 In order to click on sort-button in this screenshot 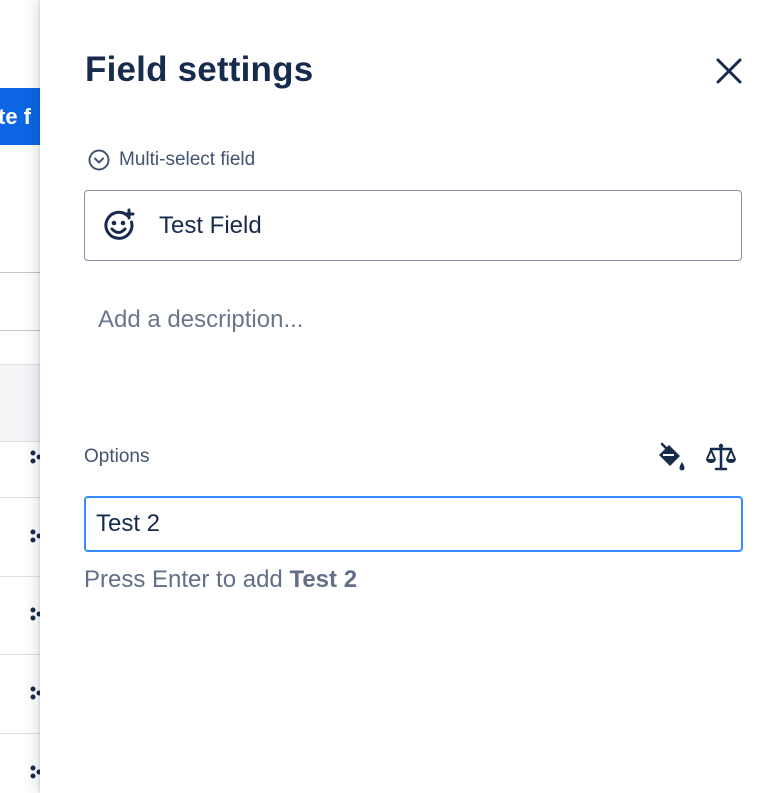, I will do `click(721, 457)`.